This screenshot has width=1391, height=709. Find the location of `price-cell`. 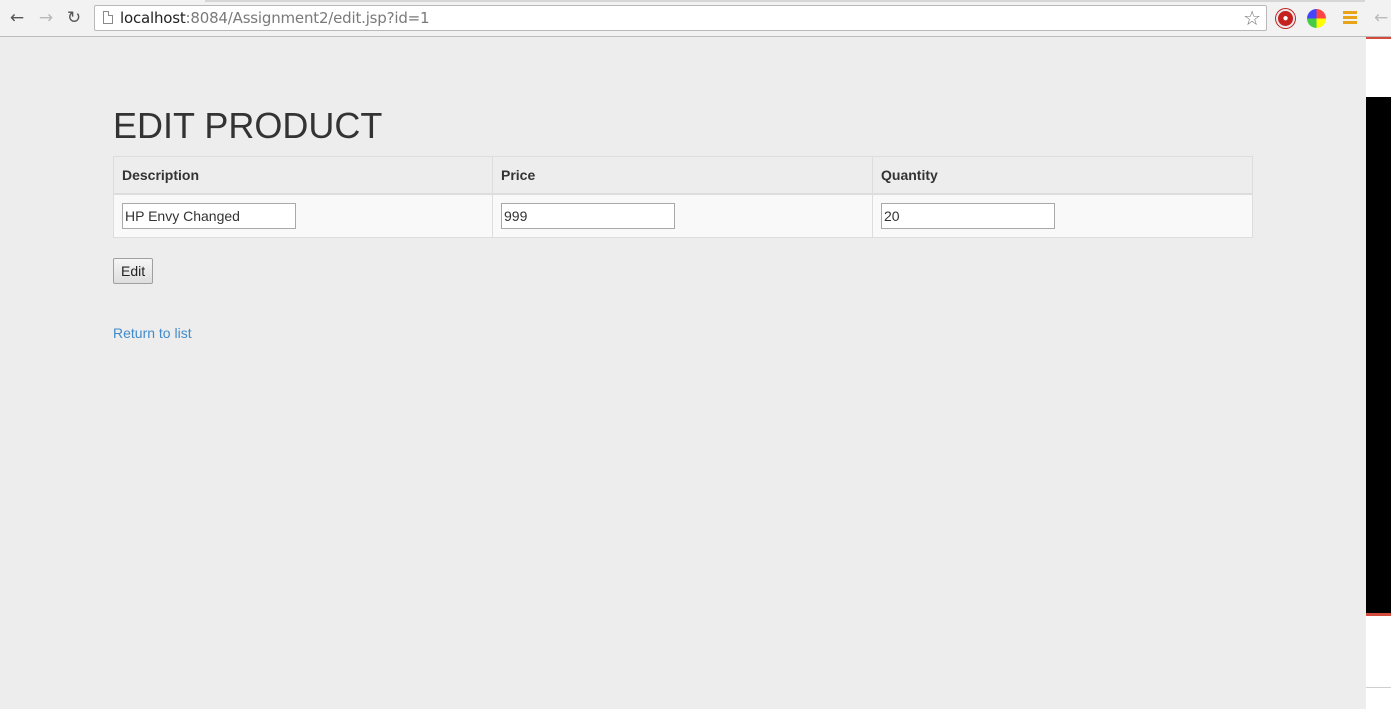

price-cell is located at coordinates (682, 215).